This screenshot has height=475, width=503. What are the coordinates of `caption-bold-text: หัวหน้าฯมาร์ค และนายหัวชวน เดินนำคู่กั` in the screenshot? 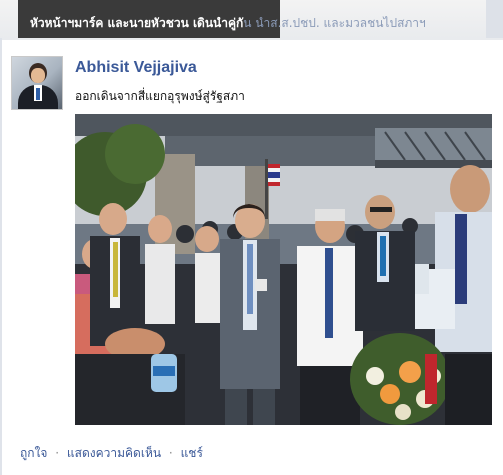 It's located at (137, 23).